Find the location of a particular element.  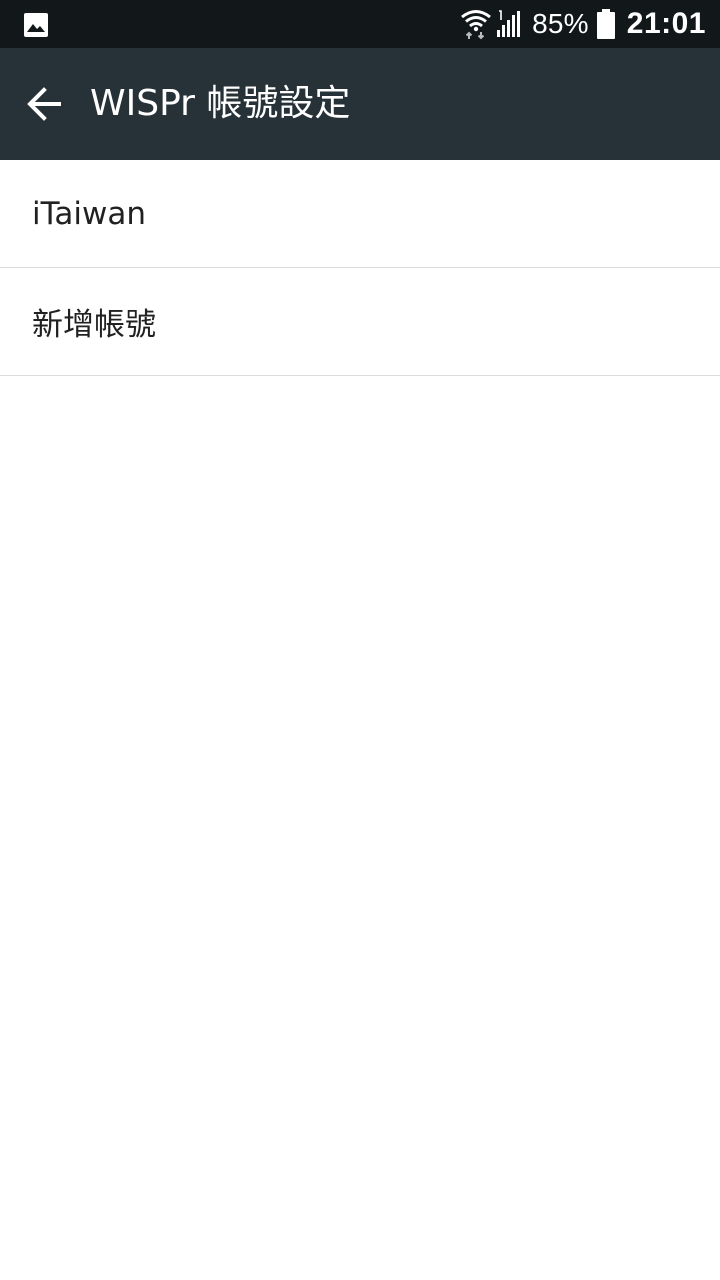

back-button is located at coordinates (44, 104).